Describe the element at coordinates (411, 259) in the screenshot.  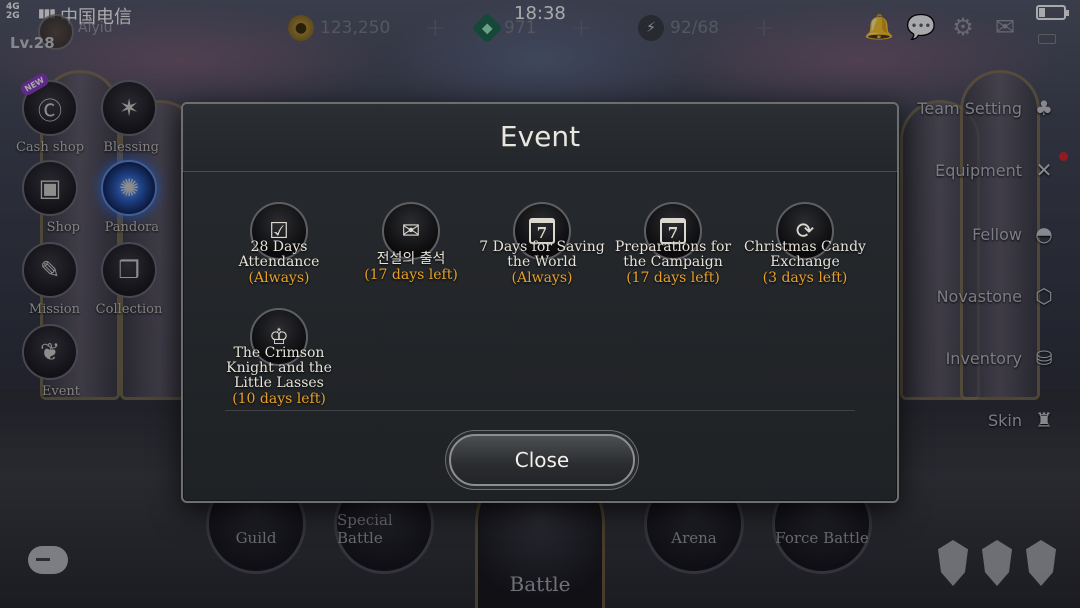
I see `event-name: 전설의 출석` at that location.